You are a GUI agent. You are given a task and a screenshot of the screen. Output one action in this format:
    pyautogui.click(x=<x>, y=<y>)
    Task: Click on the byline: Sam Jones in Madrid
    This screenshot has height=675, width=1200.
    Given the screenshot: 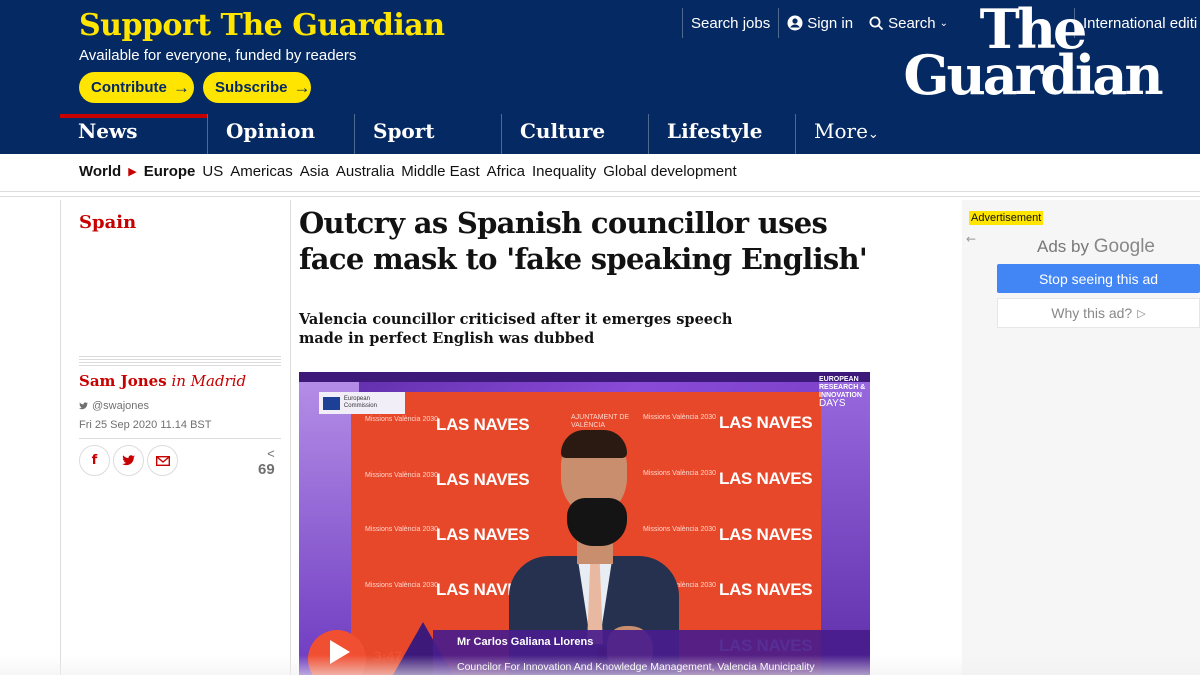 What is the action you would take?
    pyautogui.click(x=162, y=381)
    